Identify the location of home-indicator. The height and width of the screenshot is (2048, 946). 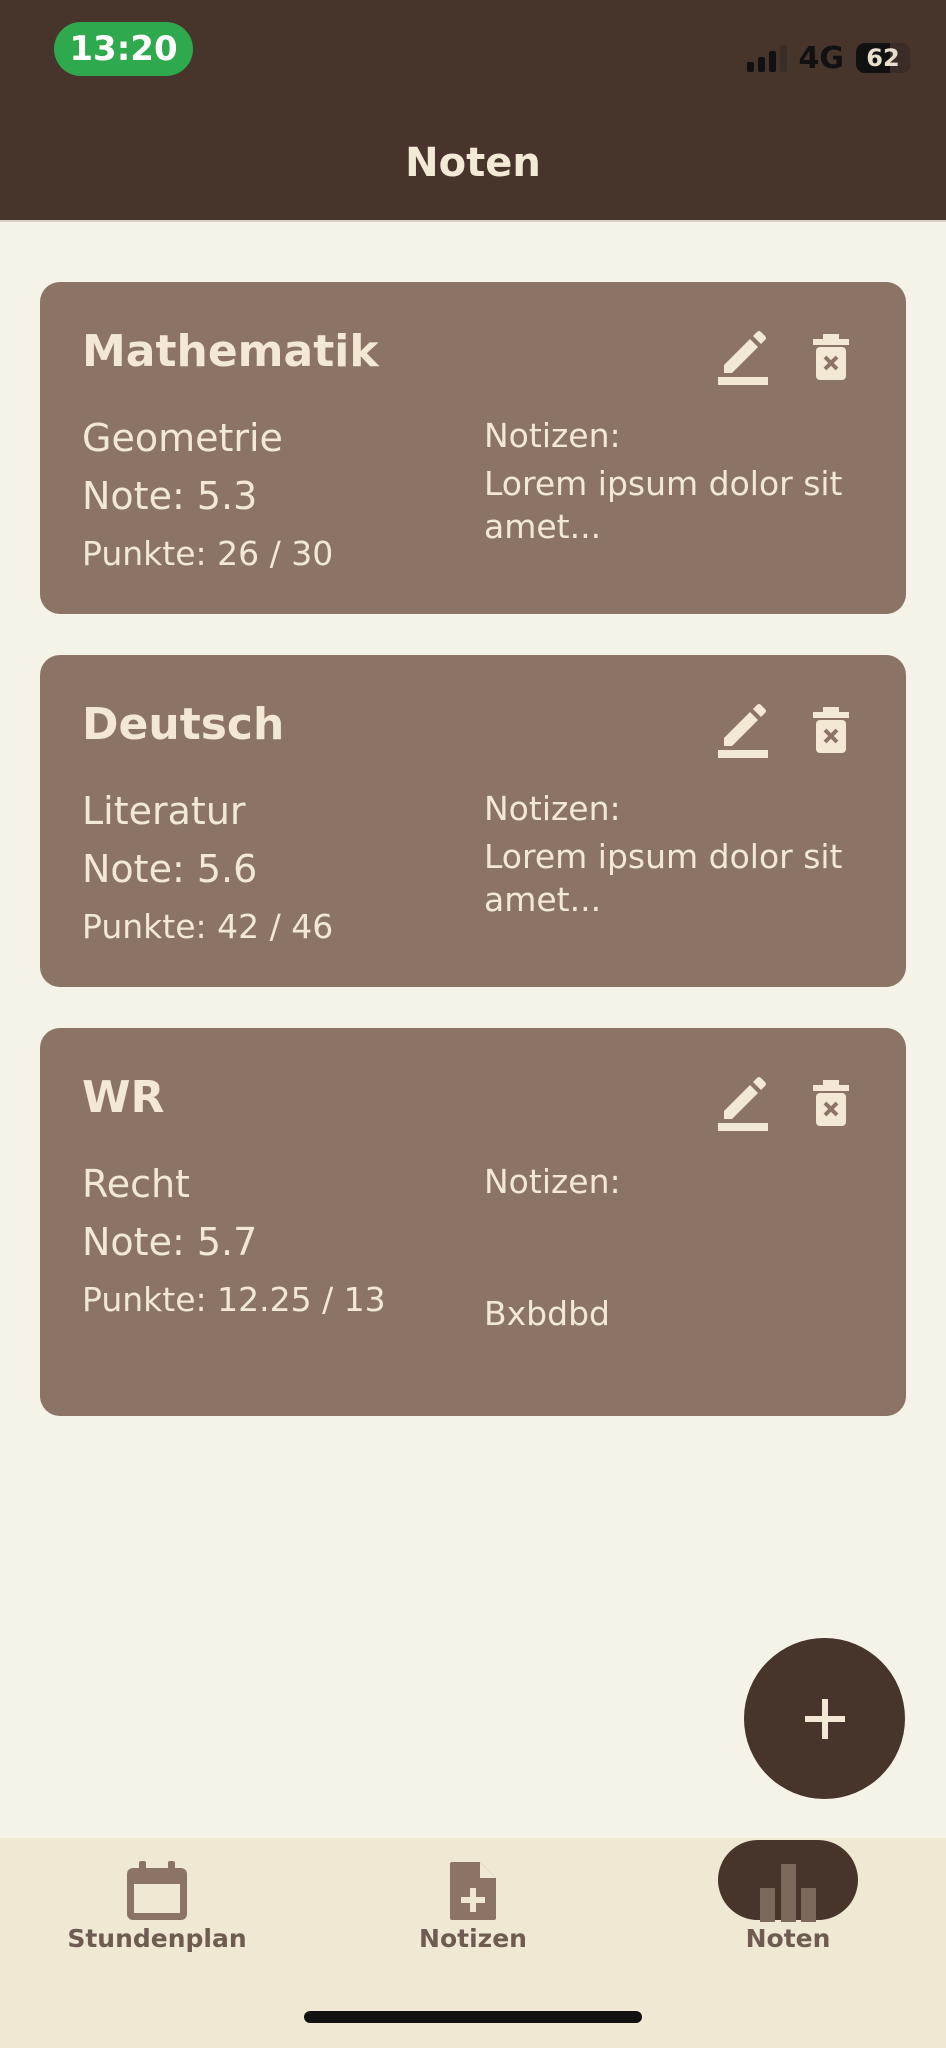
(473, 2017).